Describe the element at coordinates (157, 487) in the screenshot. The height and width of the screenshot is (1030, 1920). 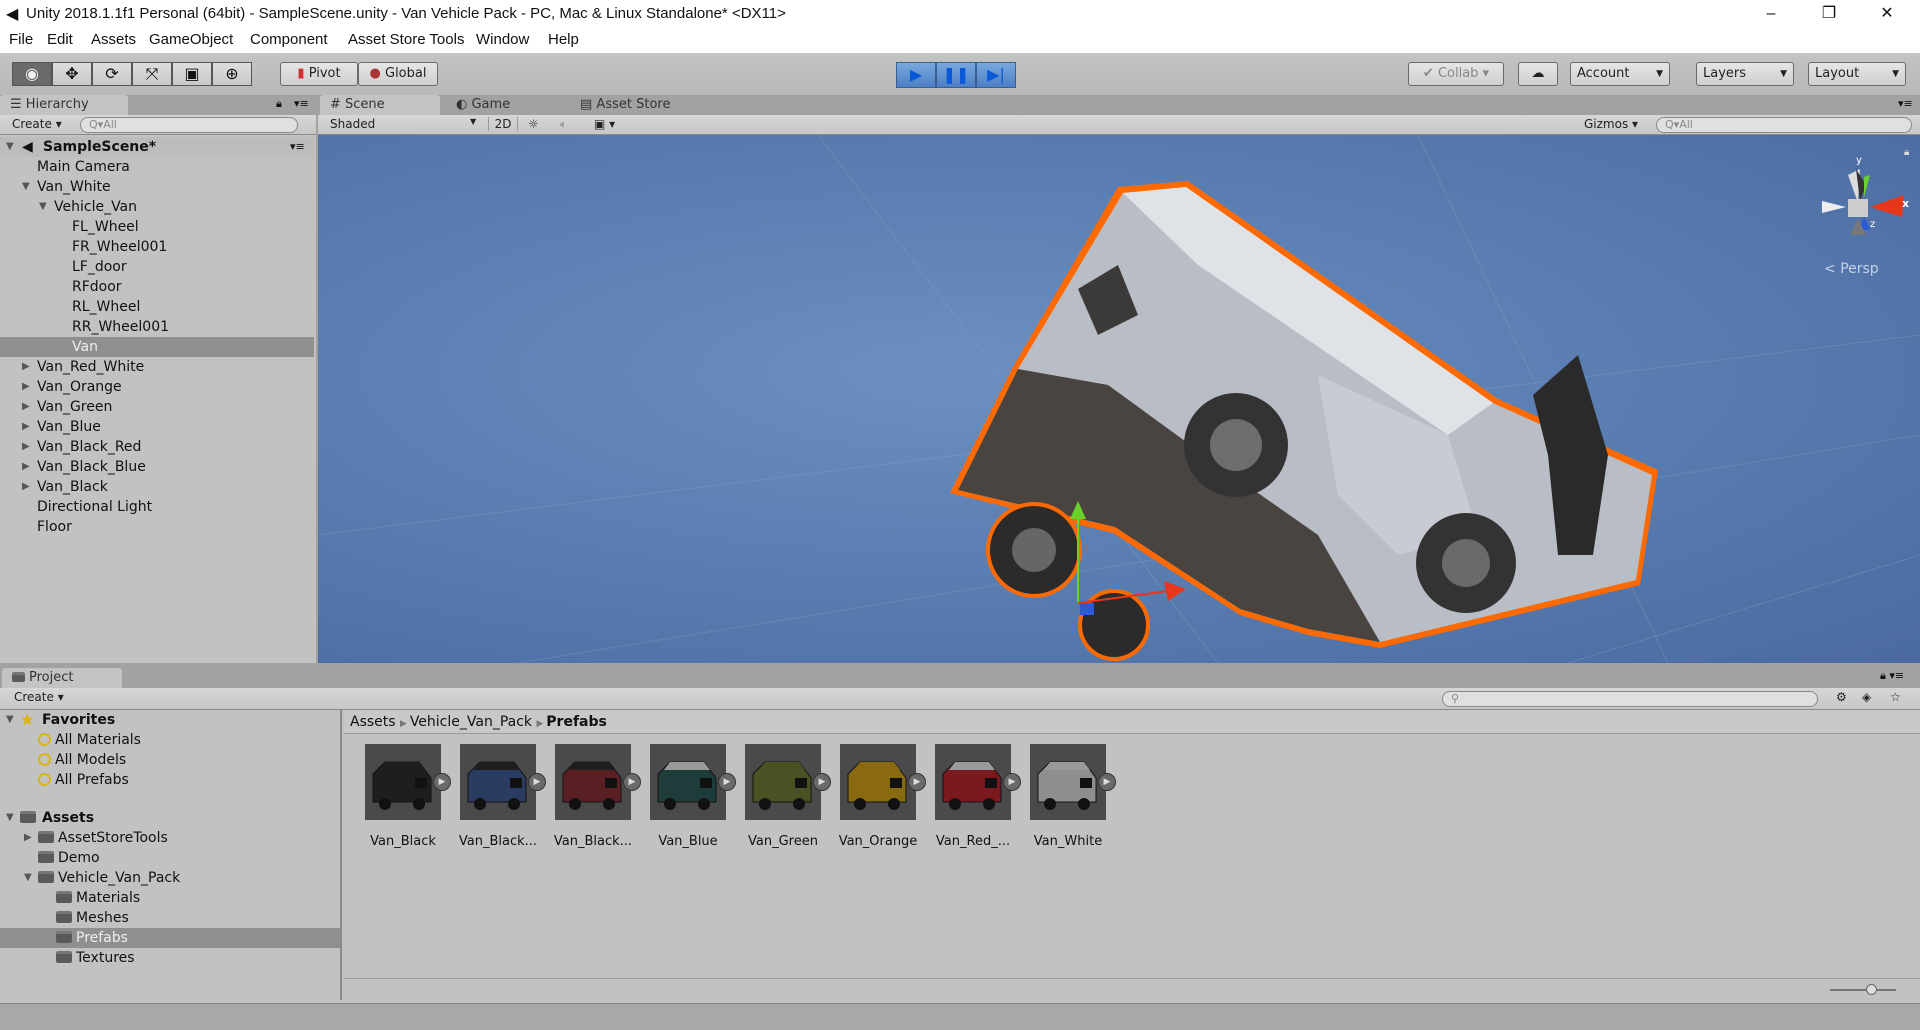
I see `hierarchy-item: ▶ Van_Black` at that location.